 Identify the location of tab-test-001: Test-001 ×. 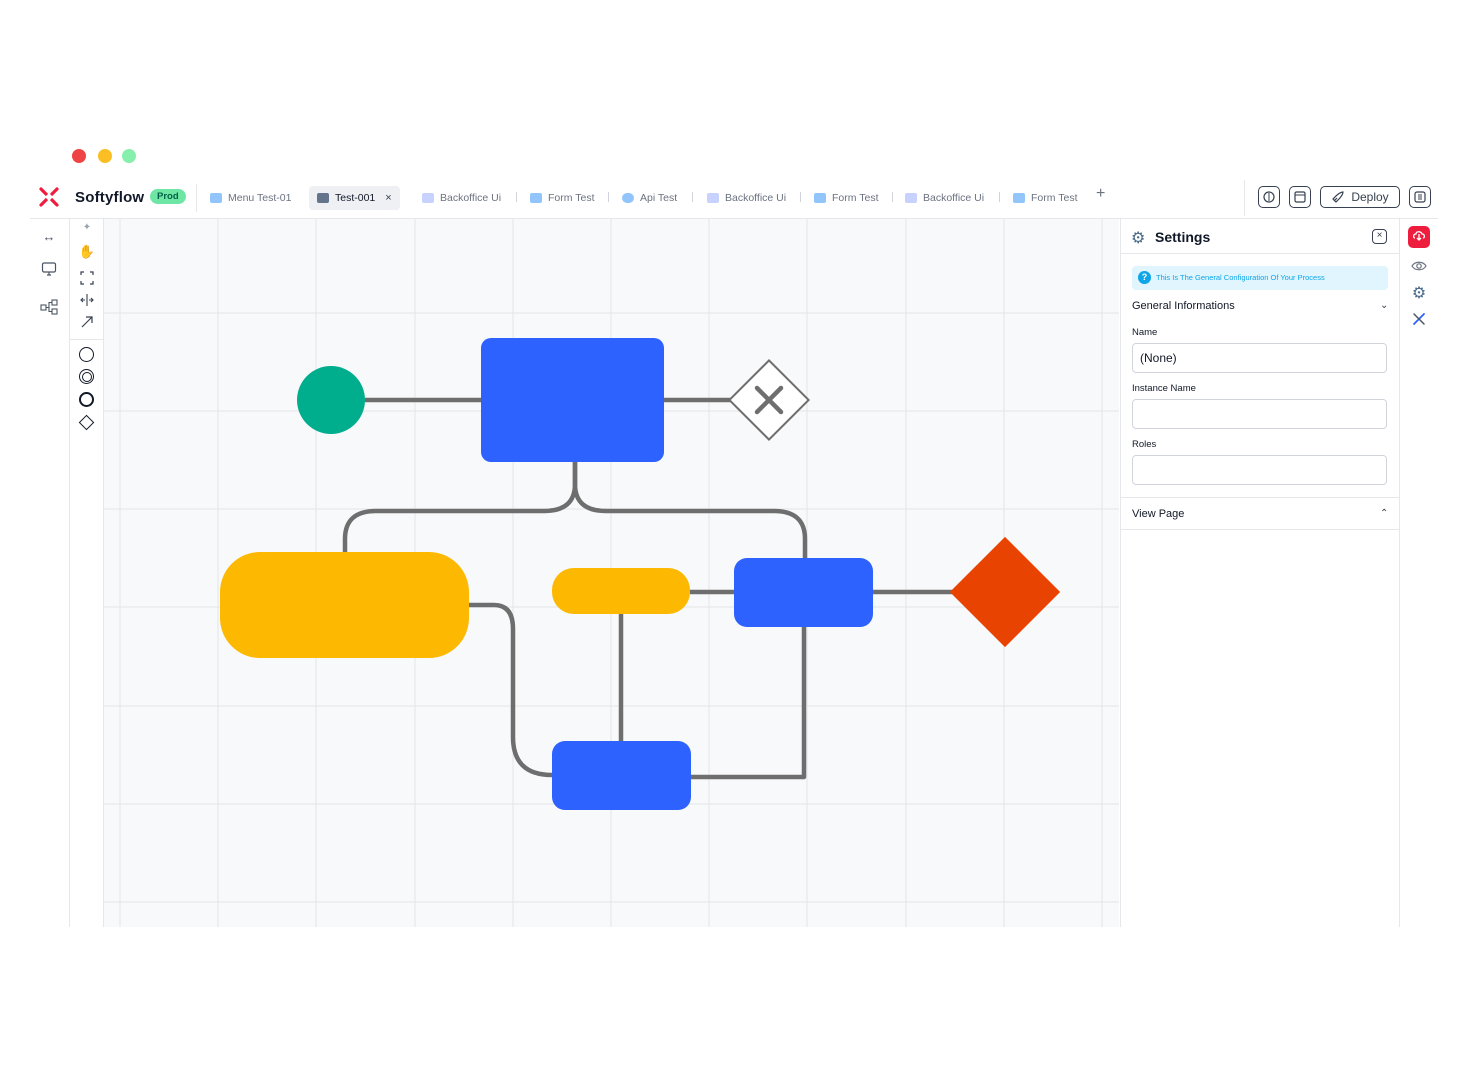
(354, 198).